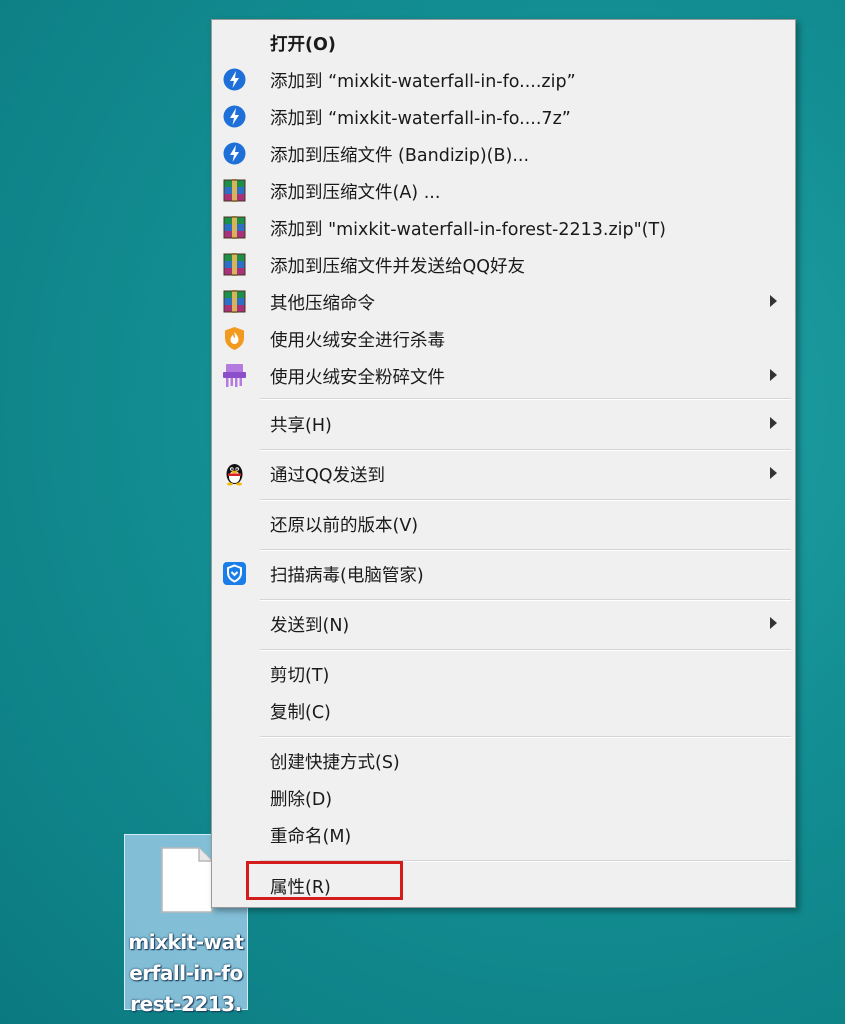 The image size is (845, 1024). I want to click on menu-item-label: 剪切(T), so click(300, 676).